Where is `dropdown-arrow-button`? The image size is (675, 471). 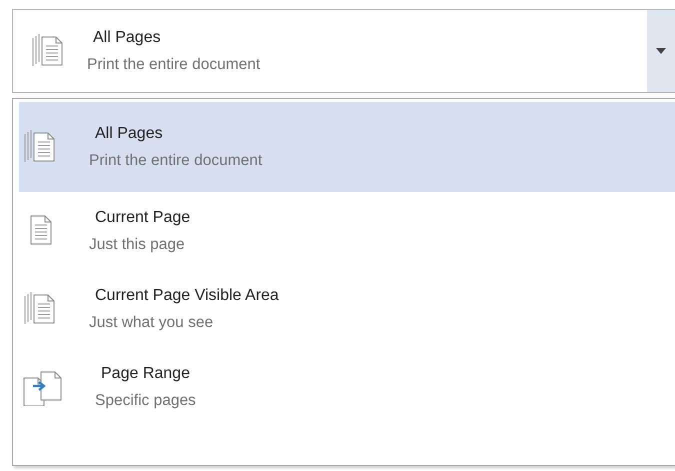 dropdown-arrow-button is located at coordinates (661, 51).